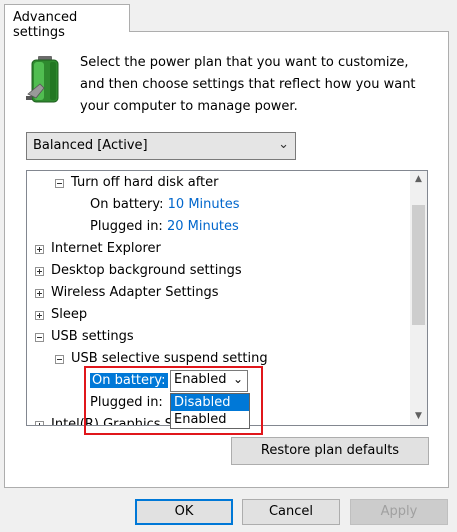  Describe the element at coordinates (203, 226) in the screenshot. I see `hard-disk-plugged-in-value: 20 Minutes` at that location.